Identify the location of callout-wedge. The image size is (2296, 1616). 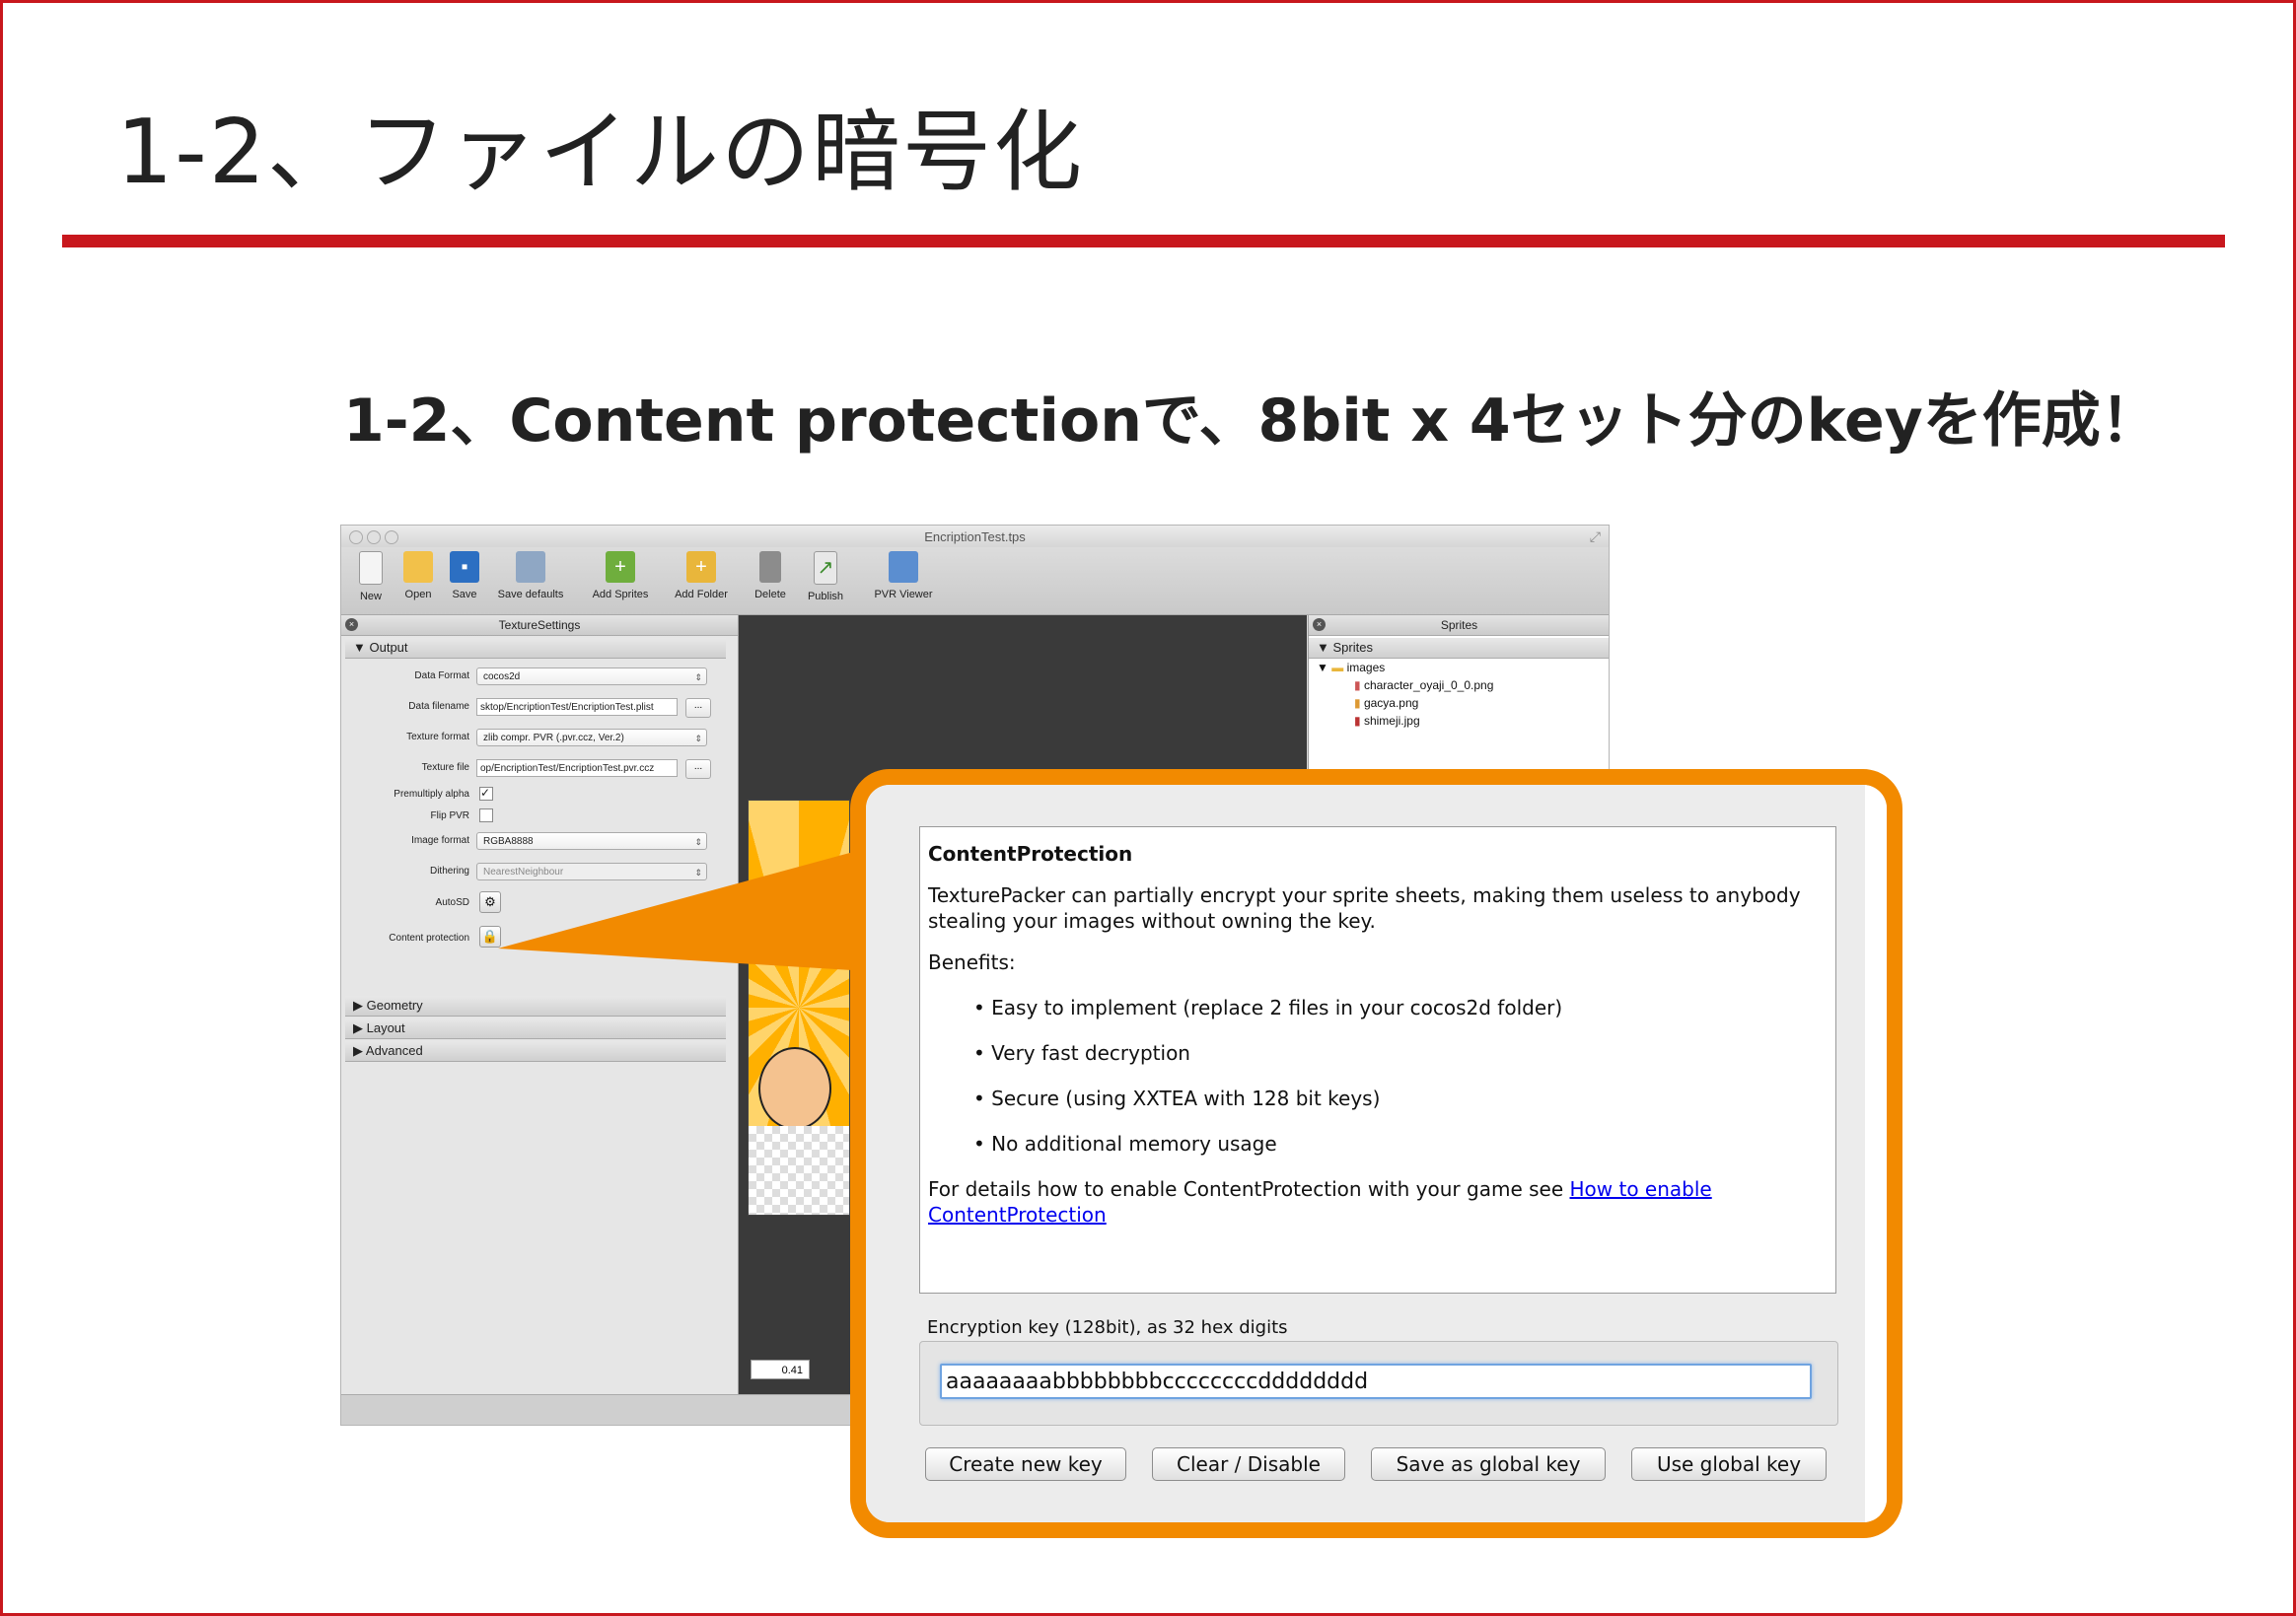
(683, 910).